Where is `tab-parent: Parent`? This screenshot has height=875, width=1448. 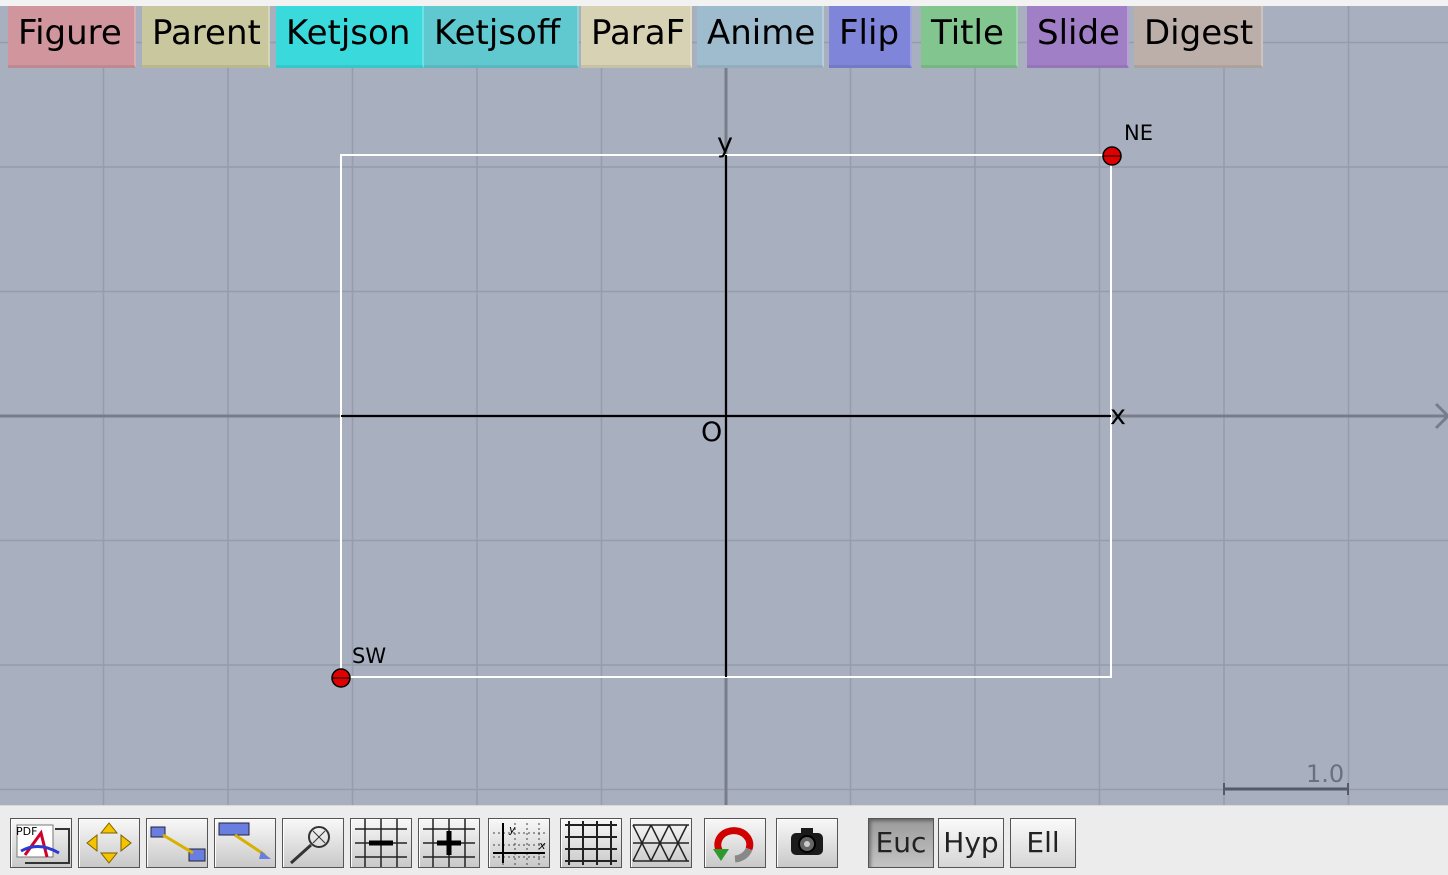 tab-parent: Parent is located at coordinates (206, 37).